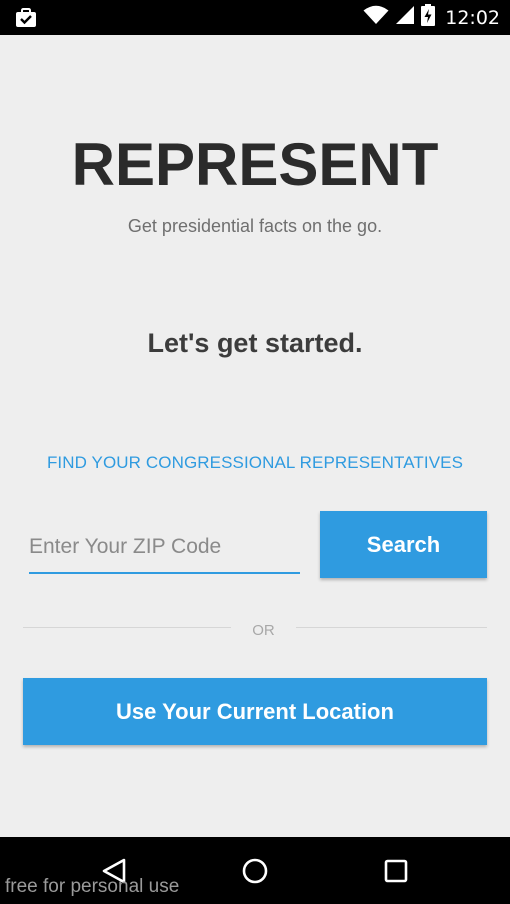  Describe the element at coordinates (127, 627) in the screenshot. I see `divider-left` at that location.